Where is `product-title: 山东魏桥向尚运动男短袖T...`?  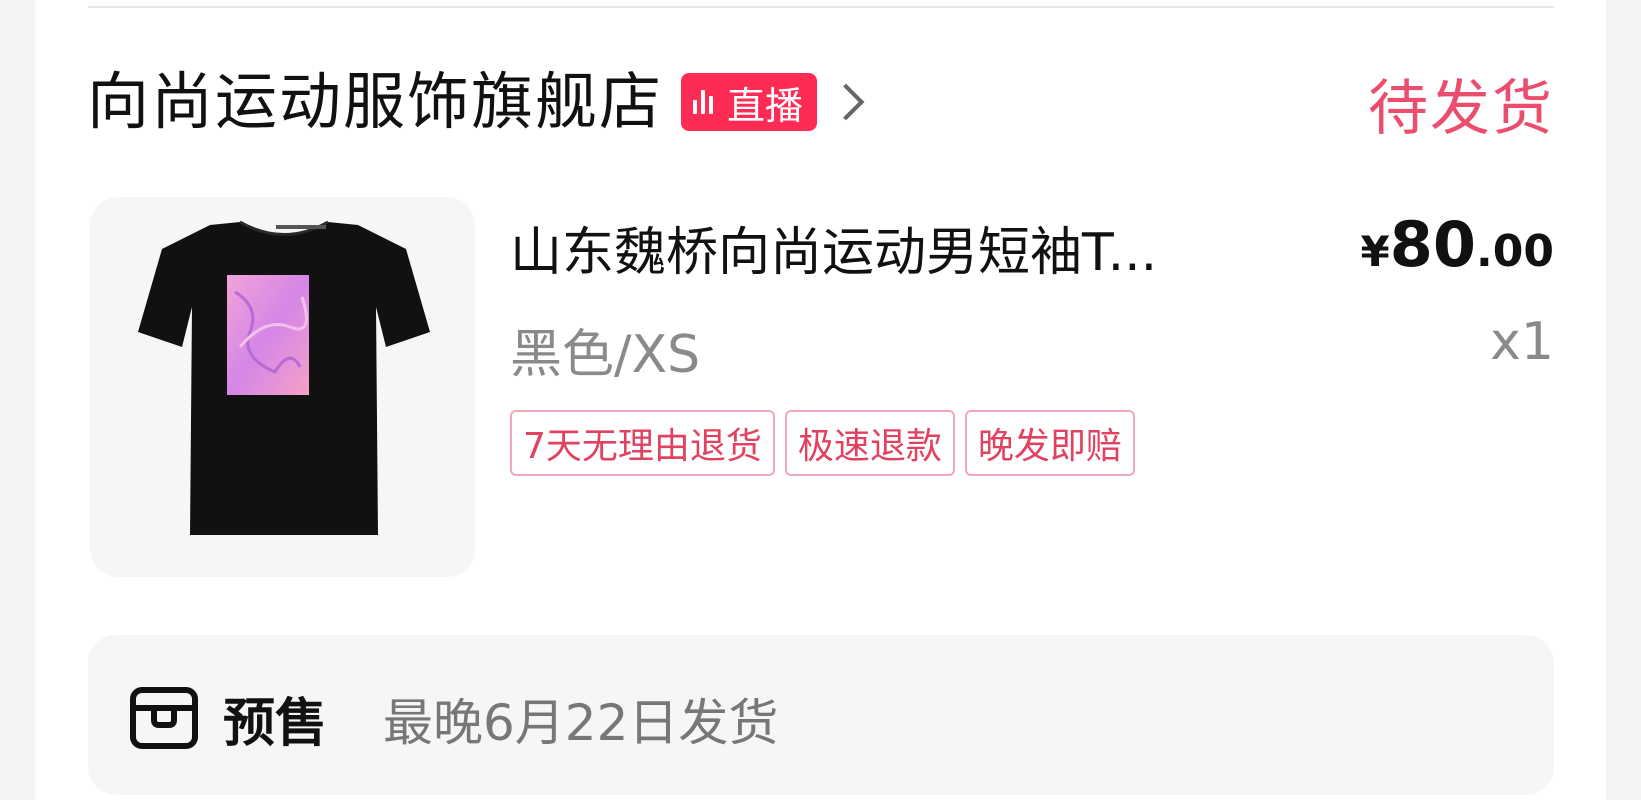
product-title: 山东魏桥向尚运动男短袖T... is located at coordinates (900, 247).